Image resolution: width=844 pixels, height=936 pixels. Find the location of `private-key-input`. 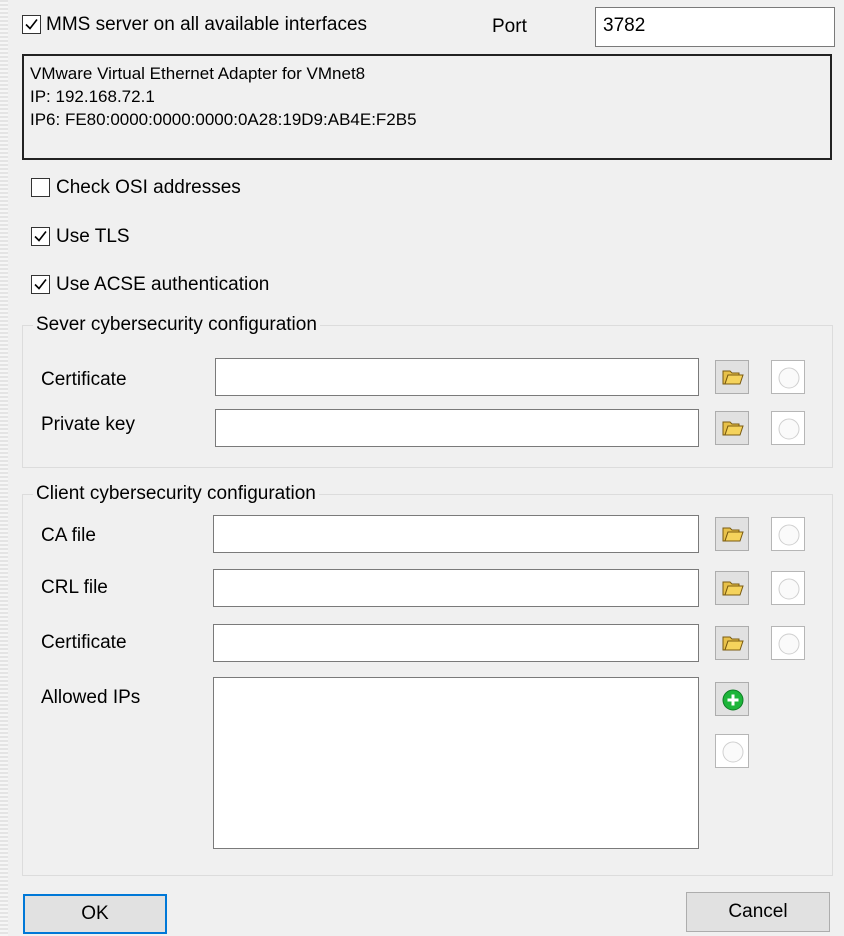

private-key-input is located at coordinates (457, 428).